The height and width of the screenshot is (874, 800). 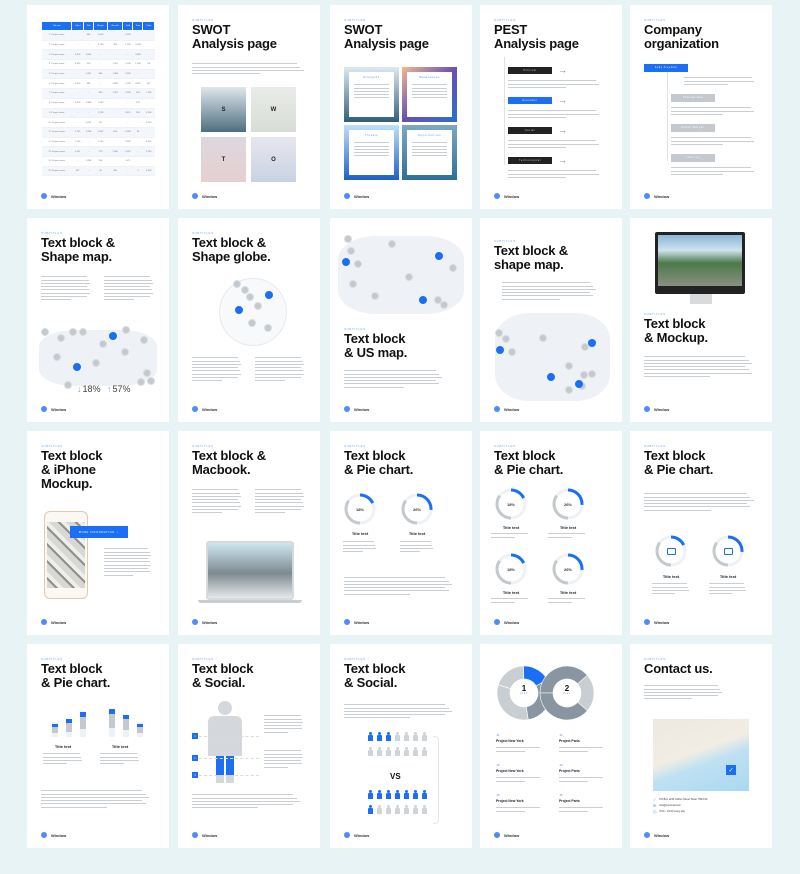 What do you see at coordinates (416, 509) in the screenshot?
I see `donut-label: 26%` at bounding box center [416, 509].